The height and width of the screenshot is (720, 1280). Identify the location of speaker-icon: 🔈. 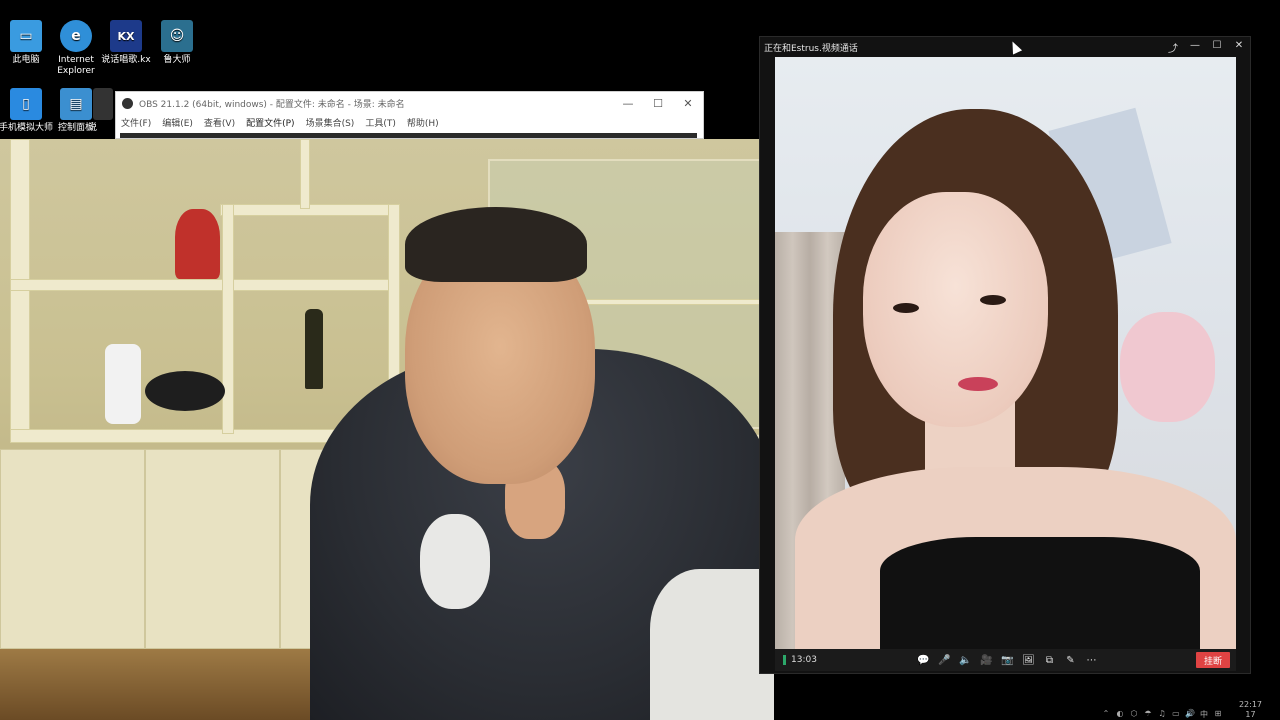
(965, 660).